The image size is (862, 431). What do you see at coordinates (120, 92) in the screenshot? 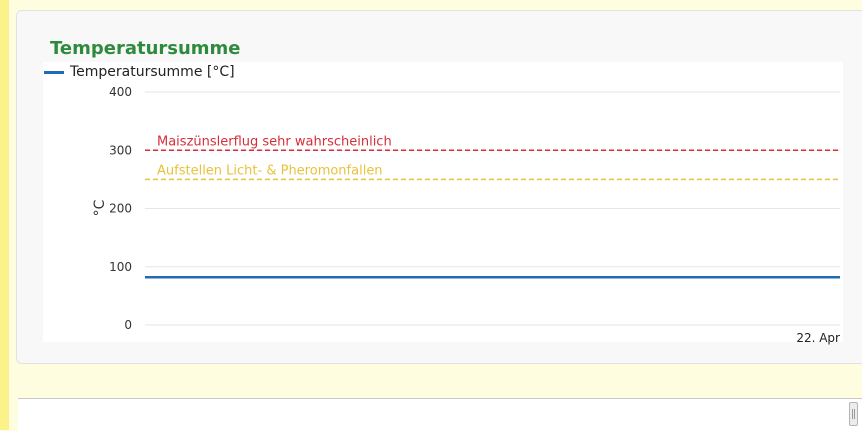
I see `y-tick-label: 400` at bounding box center [120, 92].